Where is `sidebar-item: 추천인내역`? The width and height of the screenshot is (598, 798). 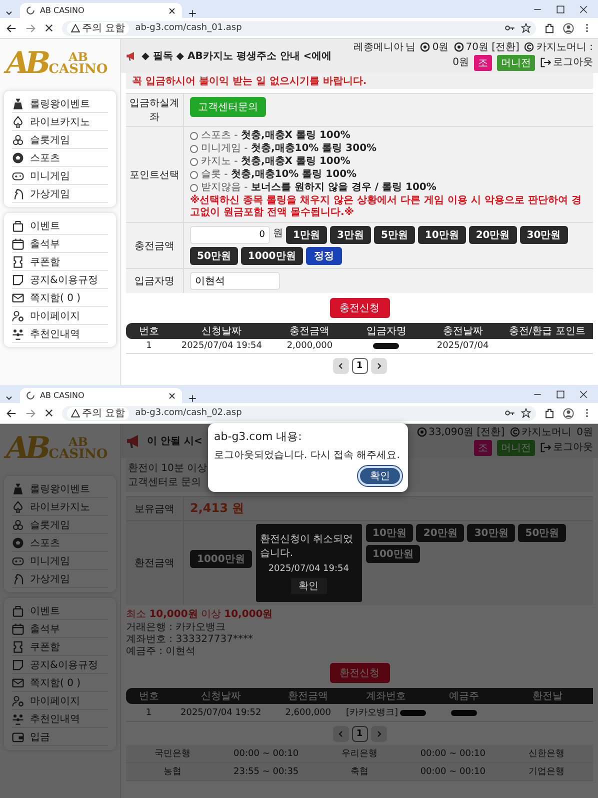 sidebar-item: 추천인내역 is located at coordinates (60, 334).